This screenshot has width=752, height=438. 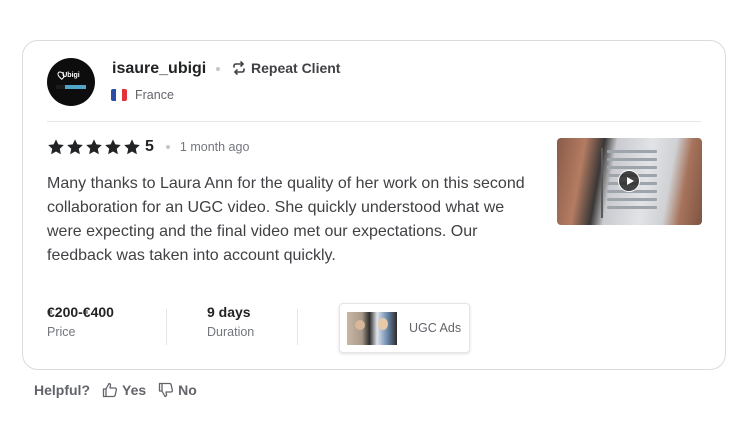 I want to click on france-flag-icon, so click(x=119, y=95).